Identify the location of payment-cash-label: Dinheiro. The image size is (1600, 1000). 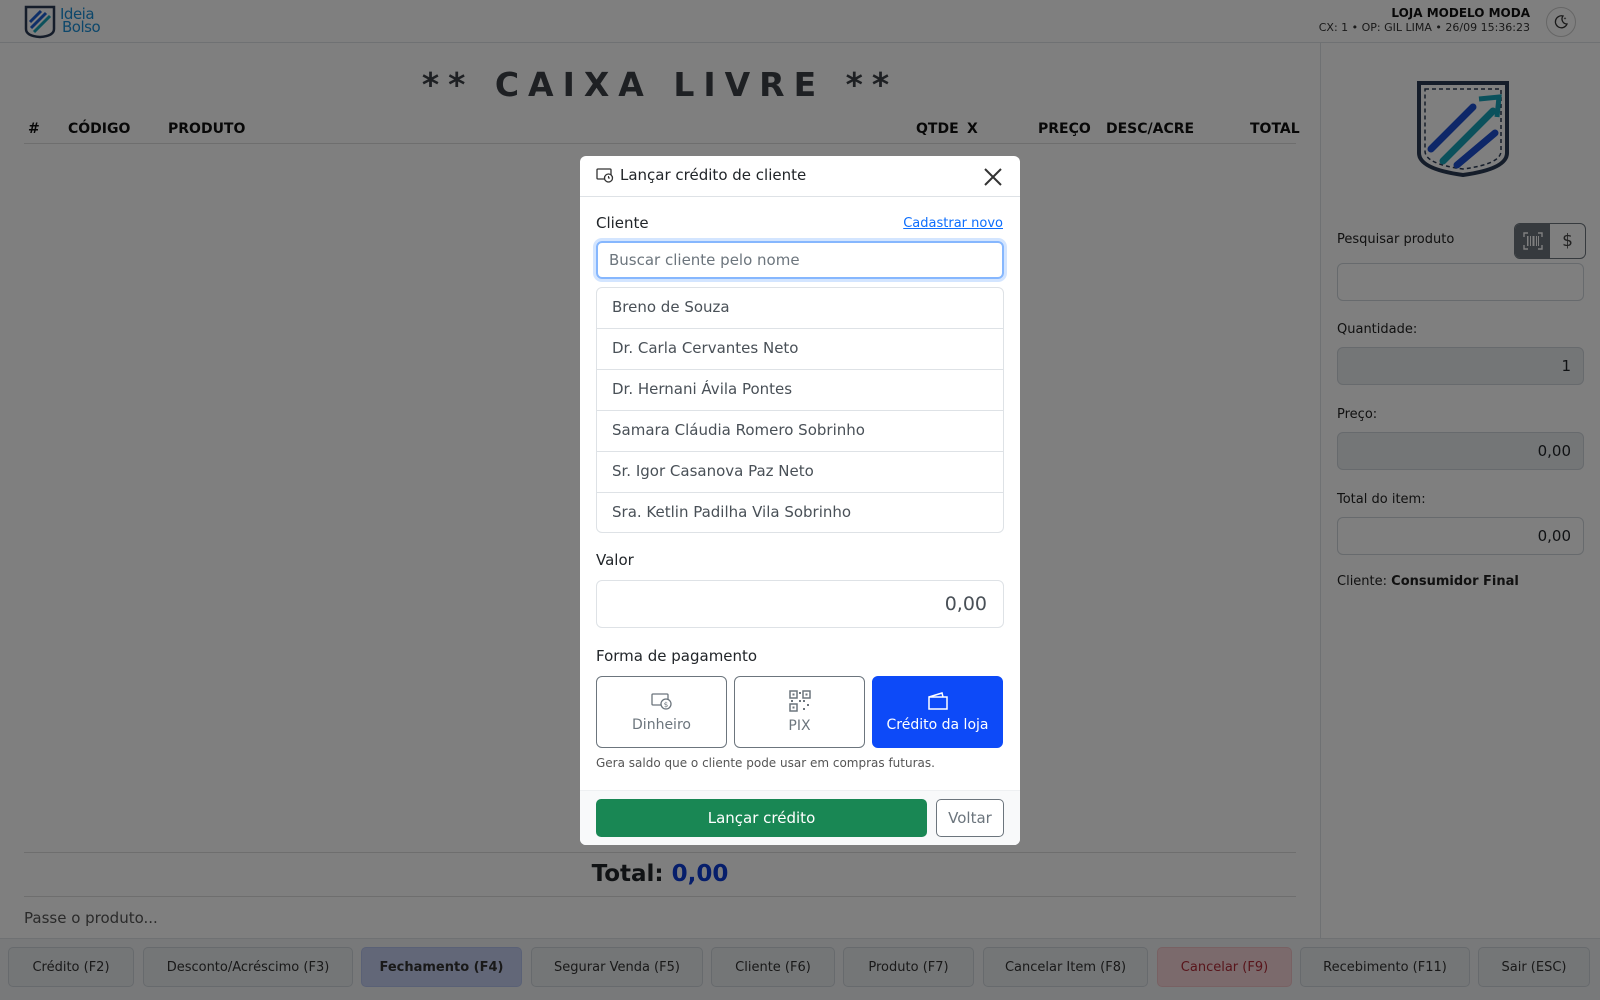
(661, 725).